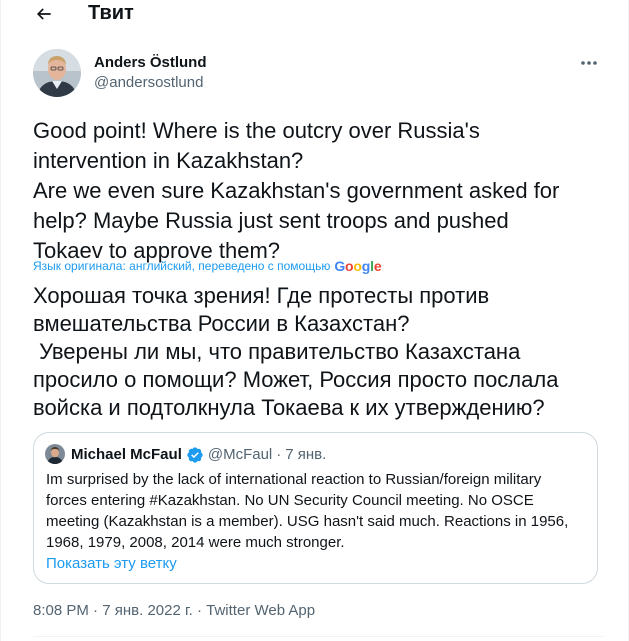 The width and height of the screenshot is (629, 641). I want to click on quoted-date: 7 янв., so click(306, 454).